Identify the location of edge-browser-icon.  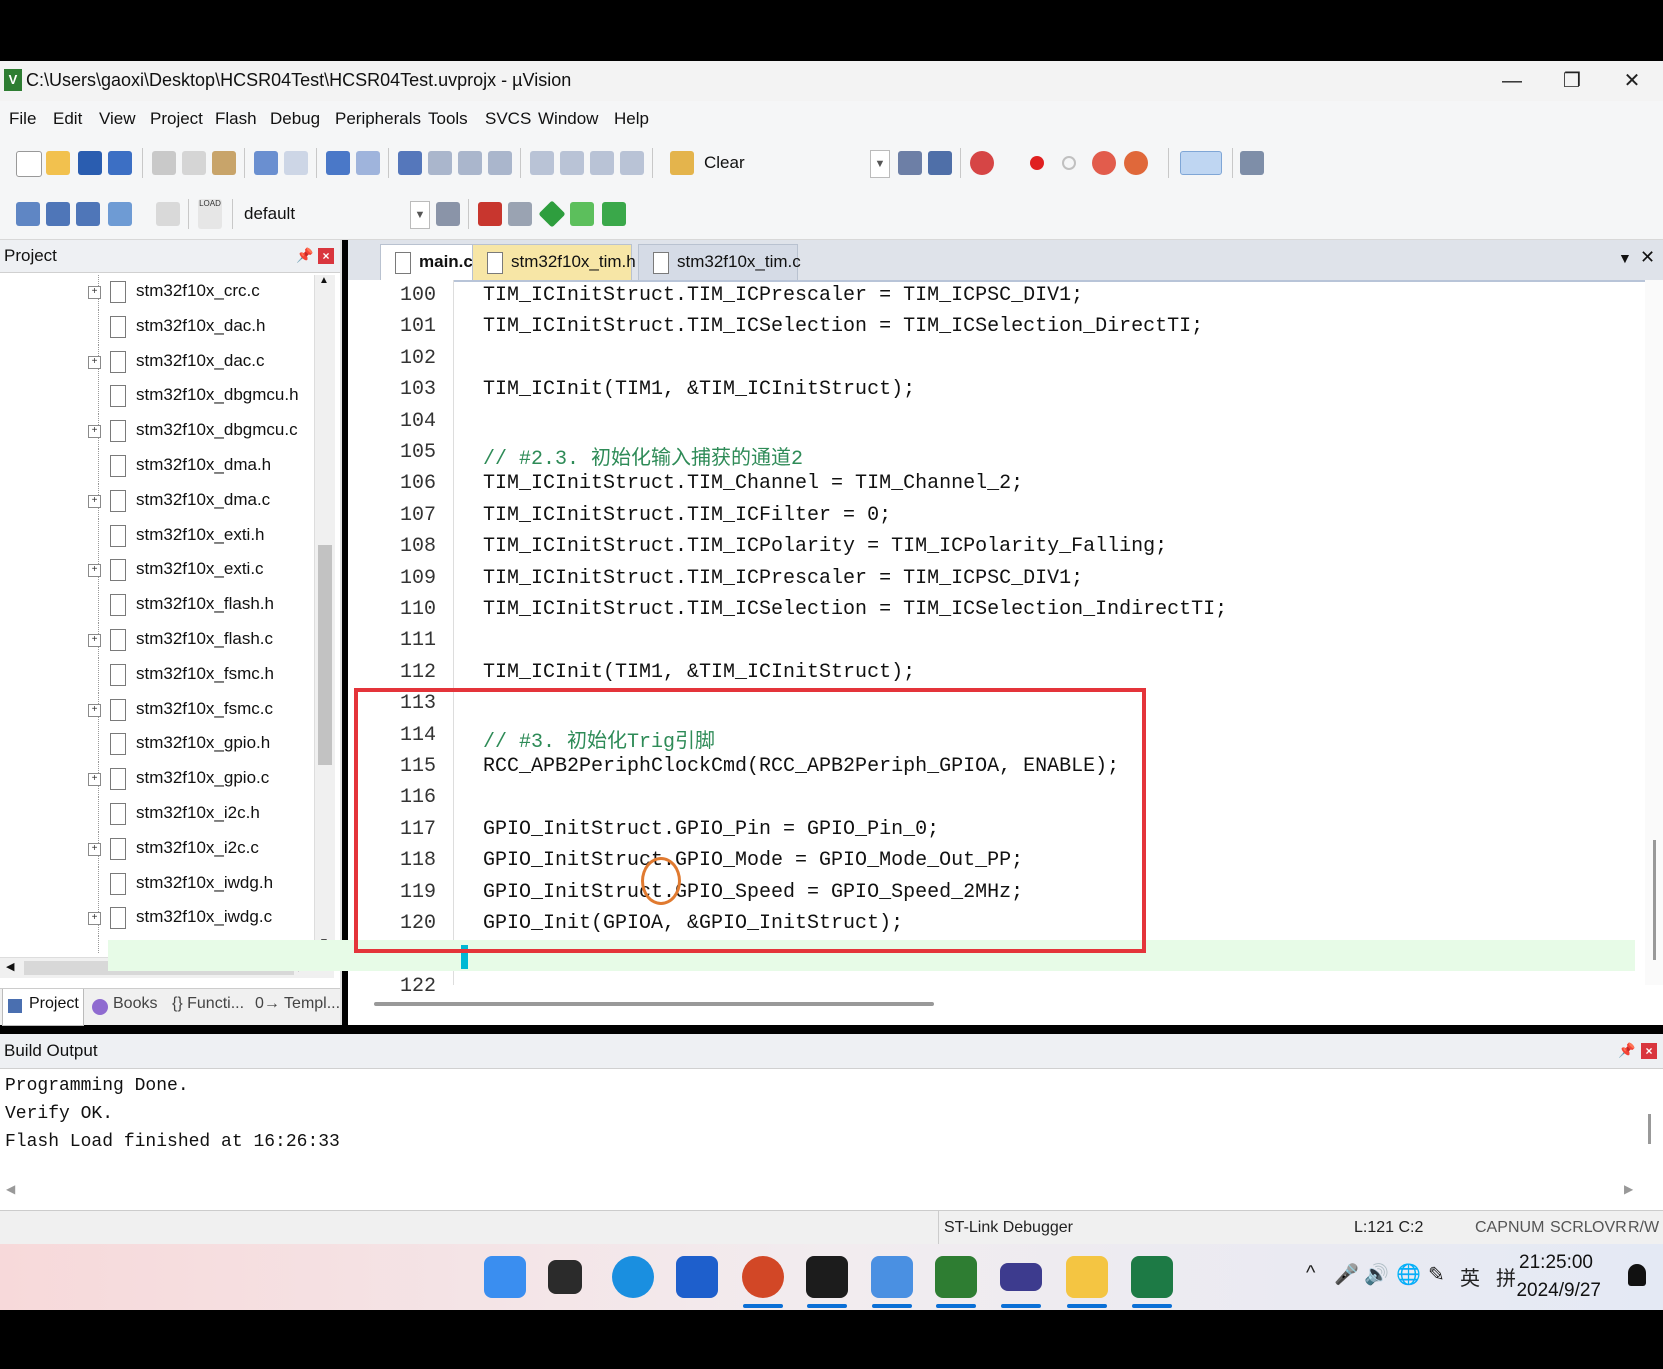
(633, 1277).